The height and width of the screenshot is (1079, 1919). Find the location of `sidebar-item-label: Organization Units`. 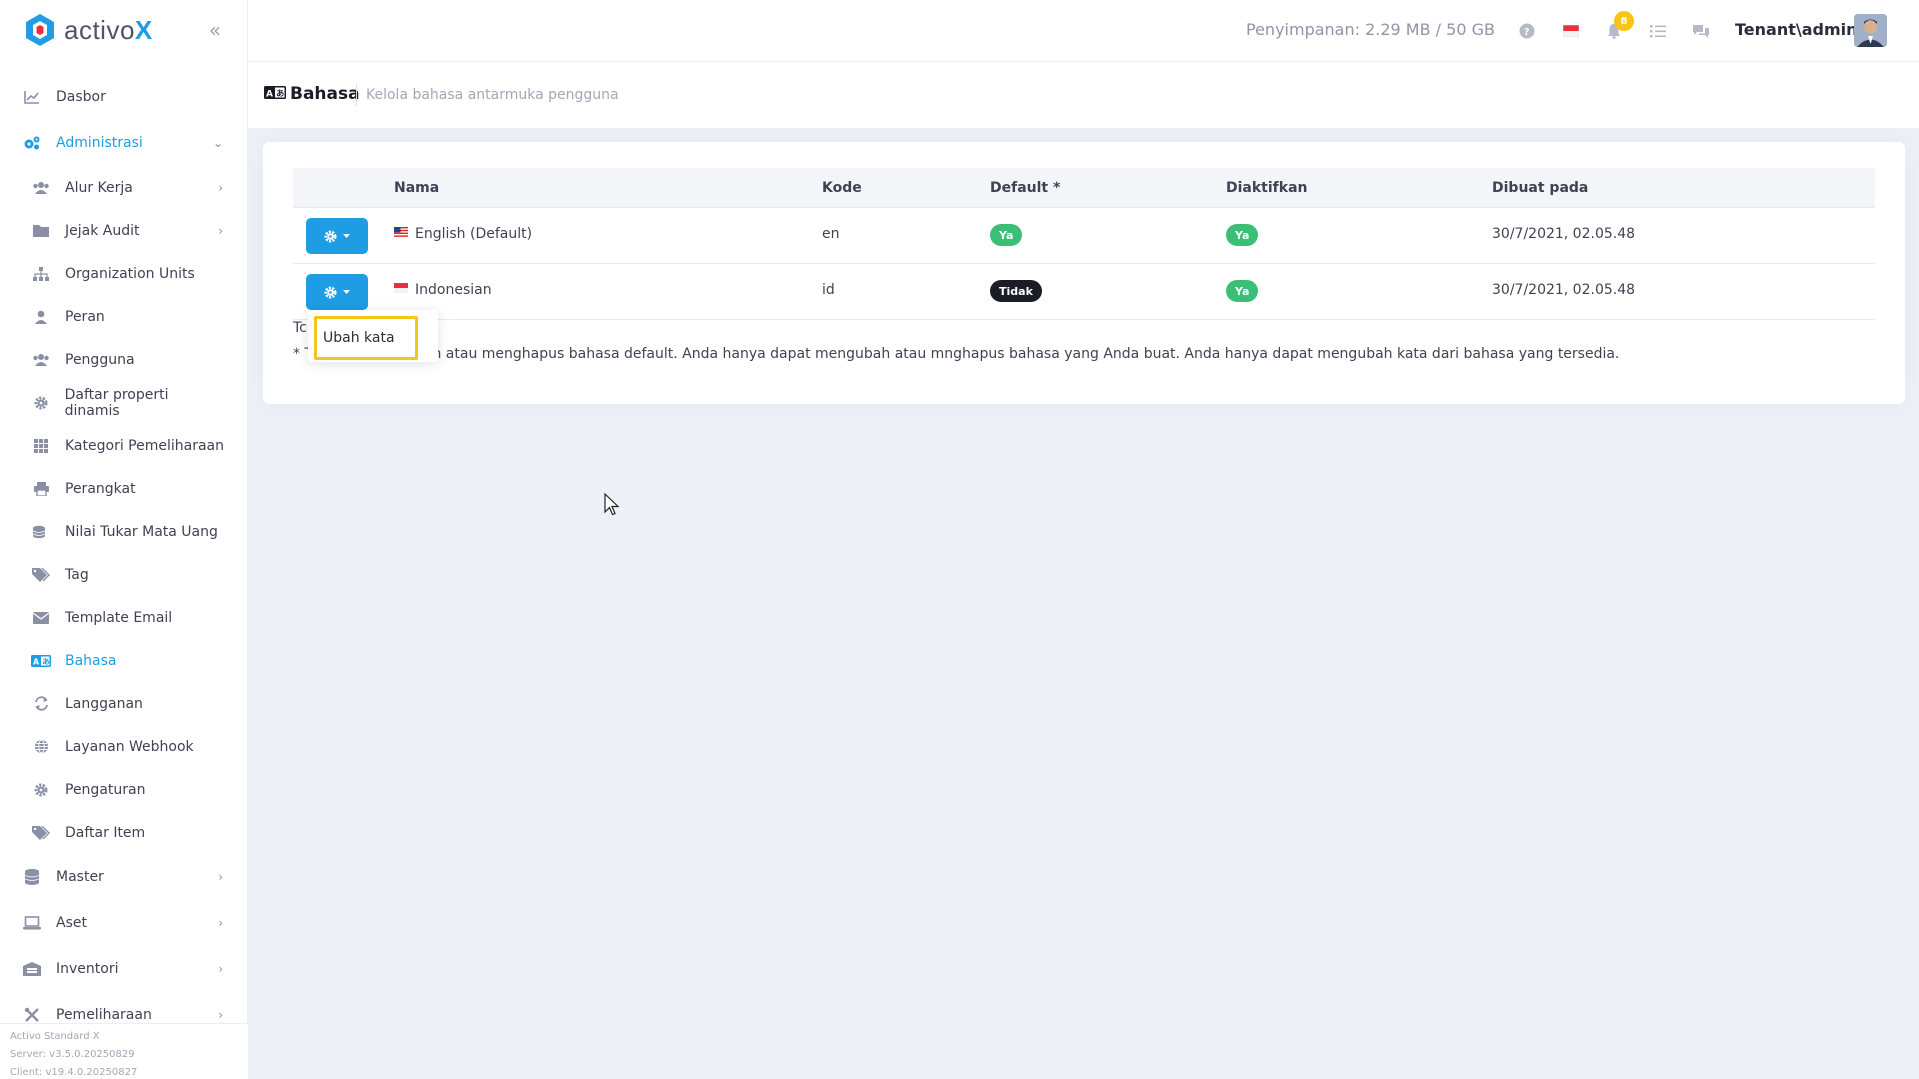

sidebar-item-label: Organization Units is located at coordinates (130, 273).